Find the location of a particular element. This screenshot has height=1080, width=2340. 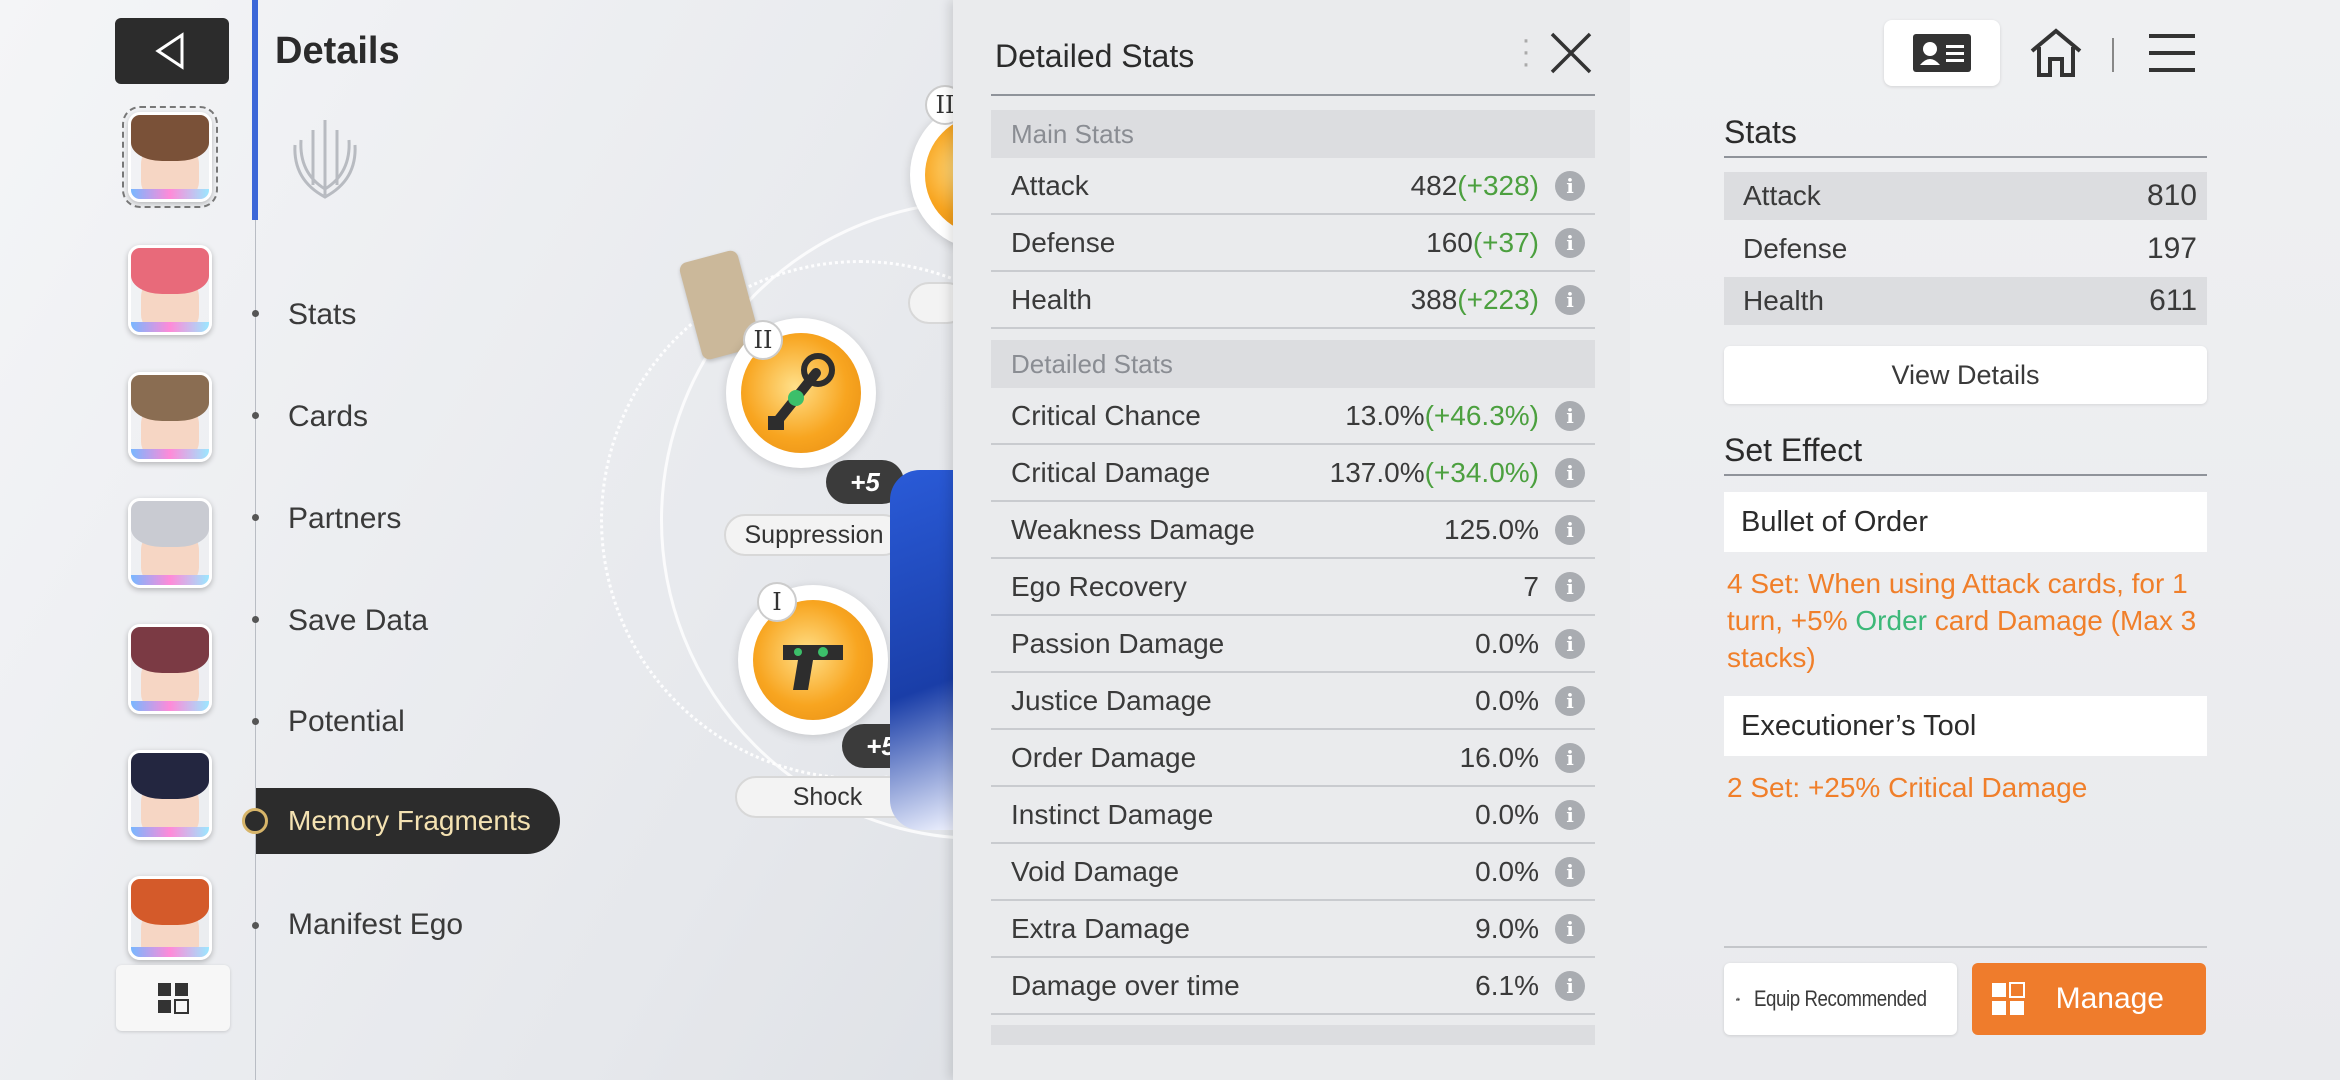

summary-value: 611 is located at coordinates (2173, 300).